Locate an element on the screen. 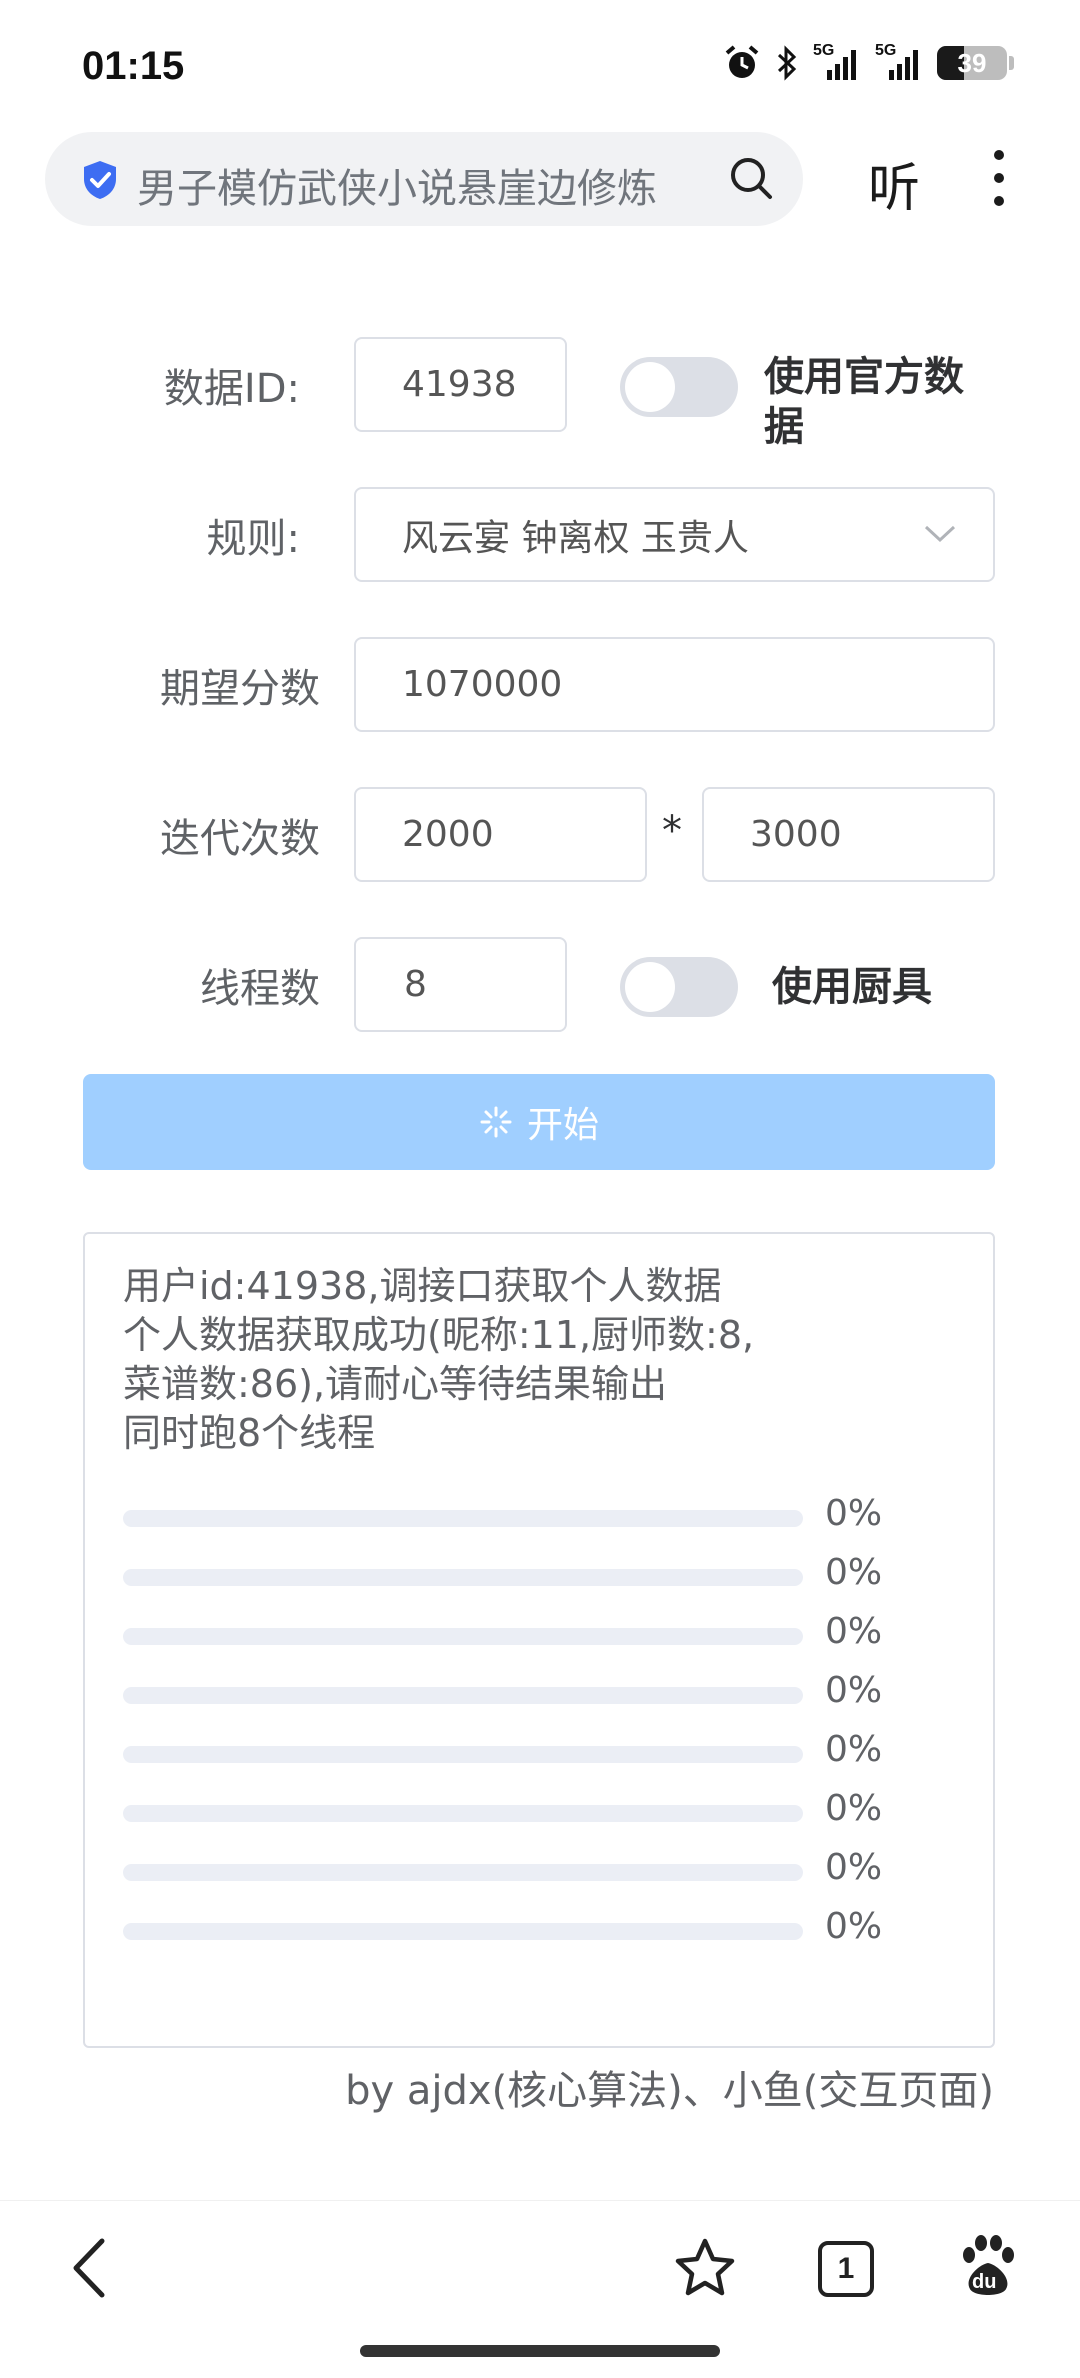  iterations-input-2: 3000 is located at coordinates (848, 834).